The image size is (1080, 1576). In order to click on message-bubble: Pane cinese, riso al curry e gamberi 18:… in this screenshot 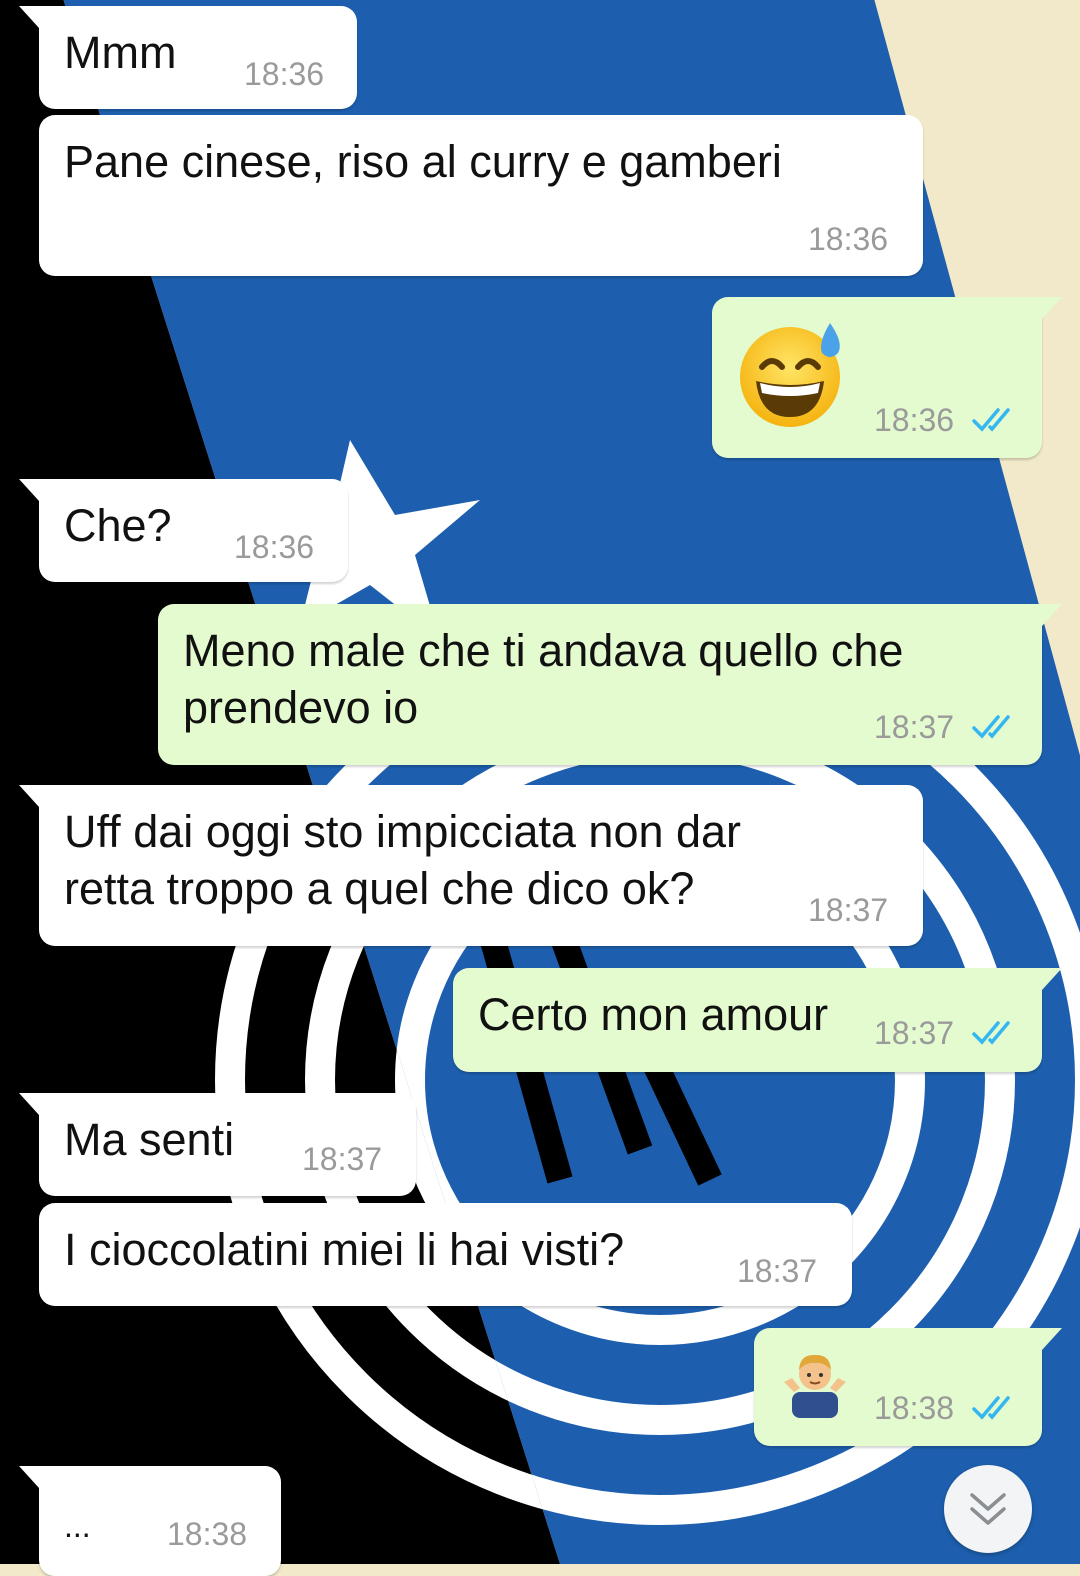, I will do `click(481, 195)`.